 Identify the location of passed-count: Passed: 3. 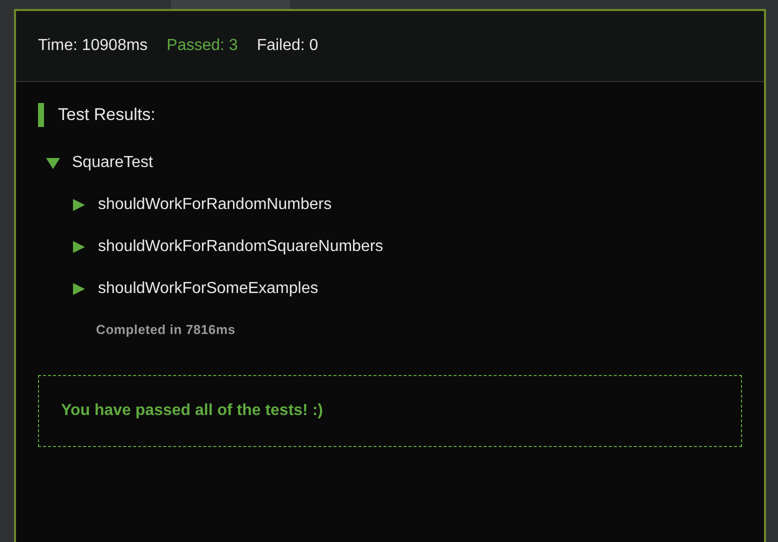
(202, 46).